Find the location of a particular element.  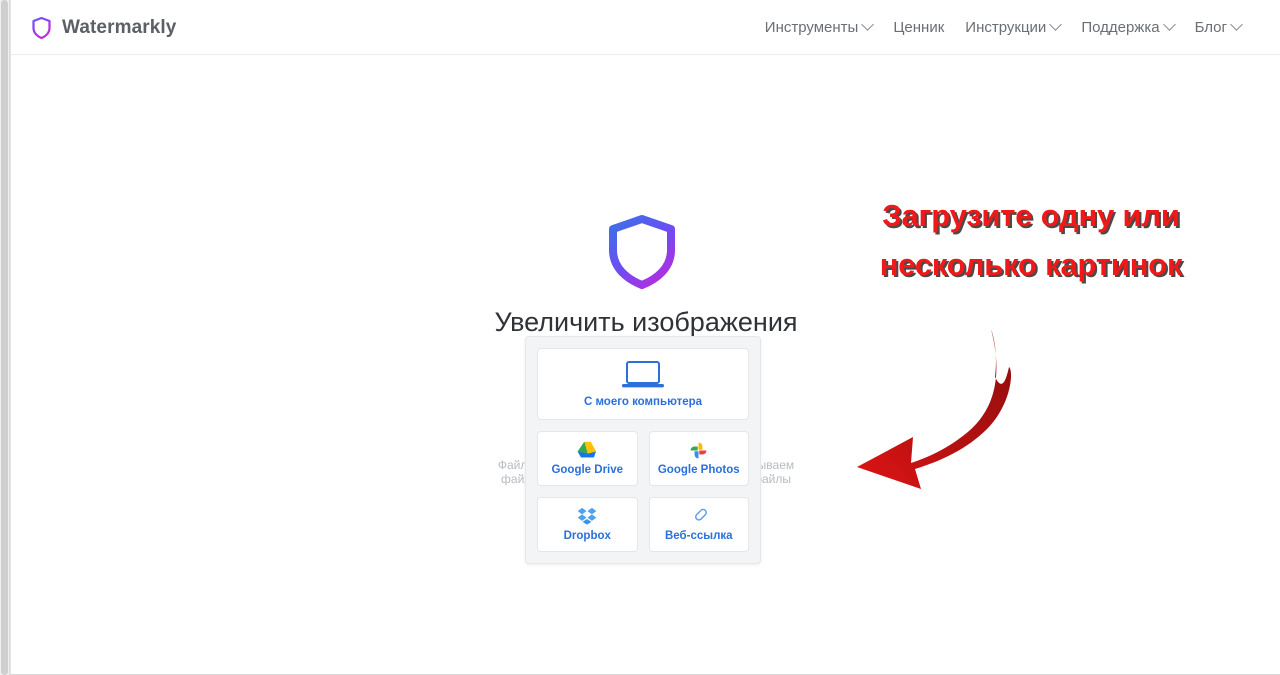

brand-logo-link: Watermarkly is located at coordinates (104, 27).